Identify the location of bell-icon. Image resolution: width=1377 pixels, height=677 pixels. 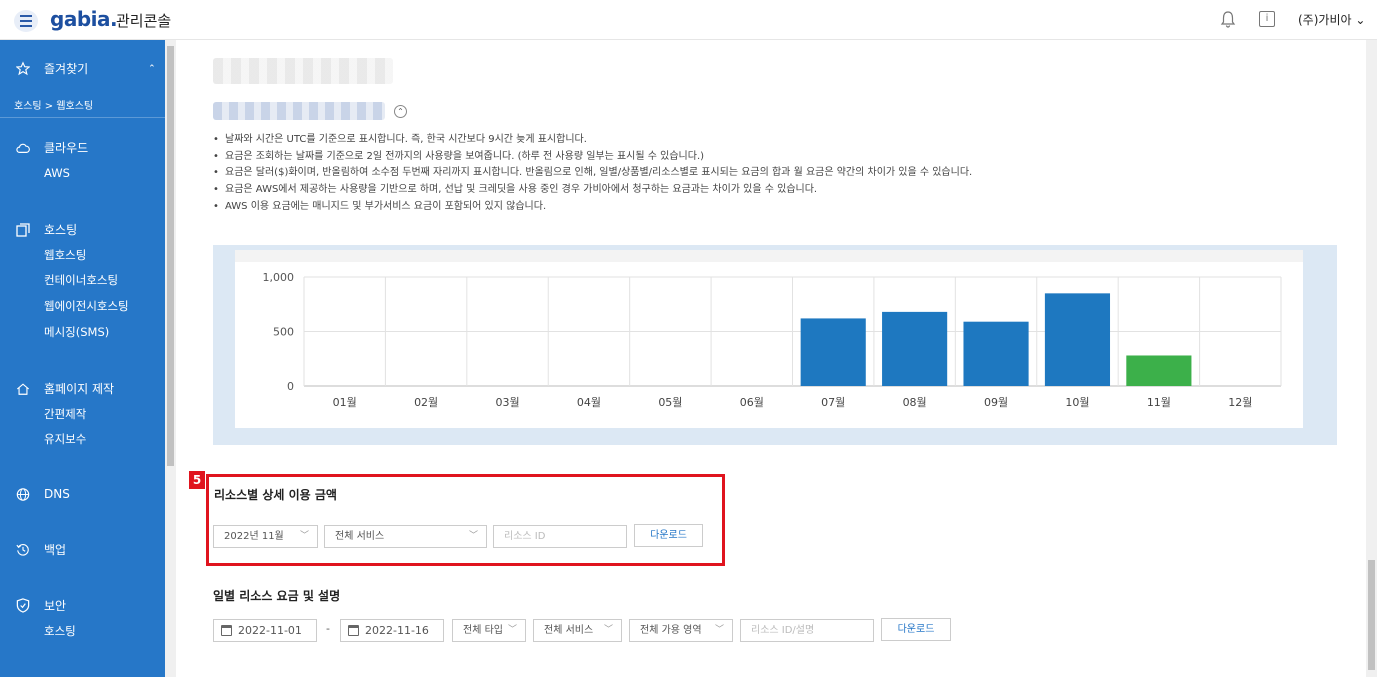
(1228, 19).